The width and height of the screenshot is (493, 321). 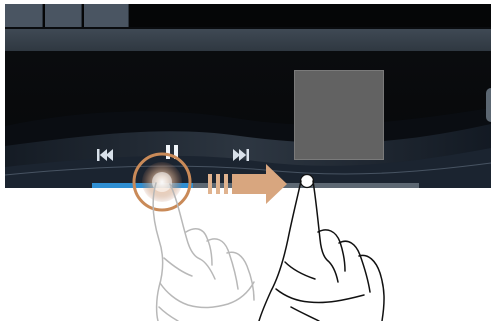 What do you see at coordinates (203, 251) in the screenshot?
I see `left-hand` at bounding box center [203, 251].